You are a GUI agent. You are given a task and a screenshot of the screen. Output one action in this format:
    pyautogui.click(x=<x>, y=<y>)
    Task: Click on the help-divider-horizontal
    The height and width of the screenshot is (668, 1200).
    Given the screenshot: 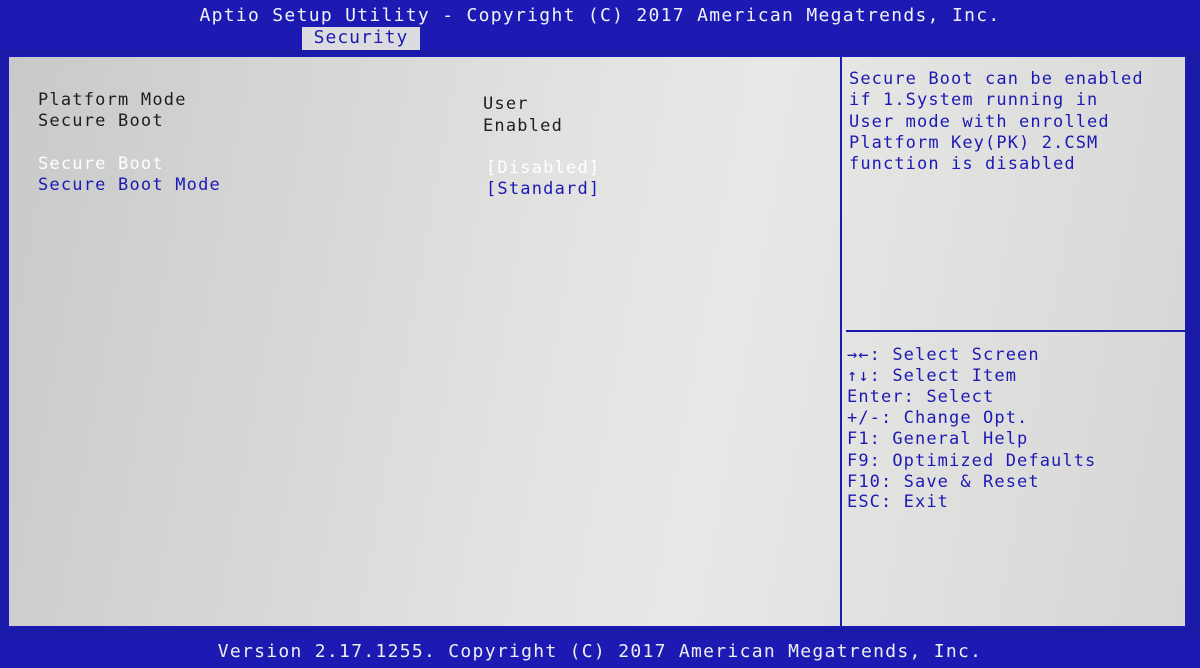 What is the action you would take?
    pyautogui.click(x=1016, y=331)
    